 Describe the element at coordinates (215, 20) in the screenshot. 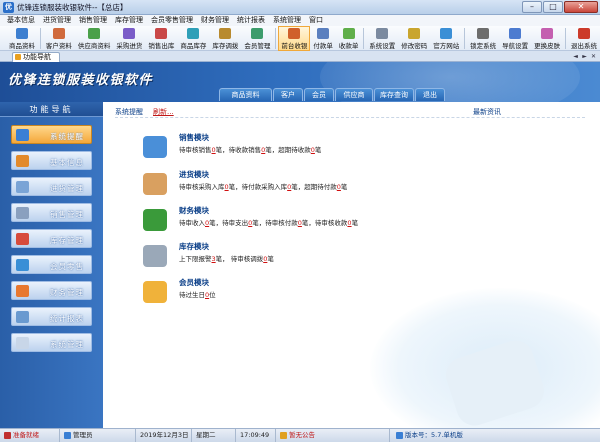

I see `menu-item: 财务管理` at that location.